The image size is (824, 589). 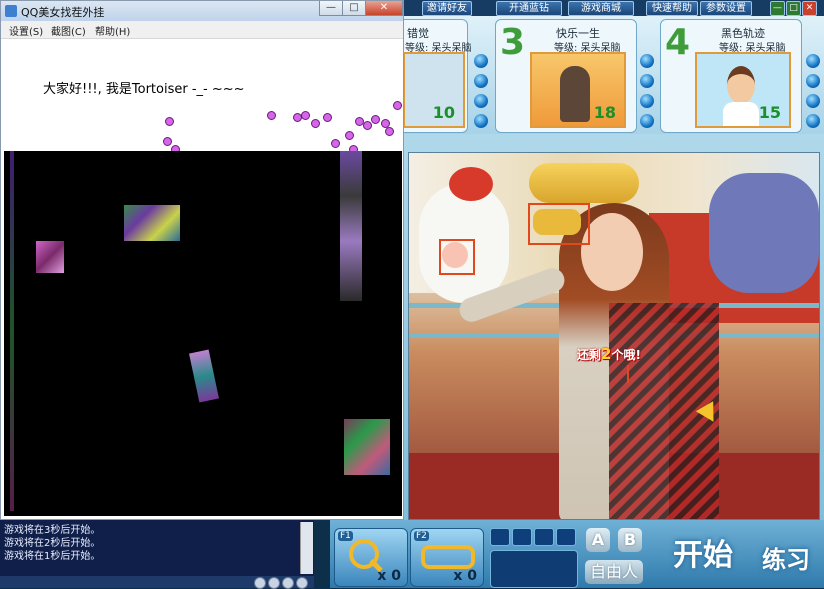 I want to click on close-button: ✕, so click(x=384, y=8).